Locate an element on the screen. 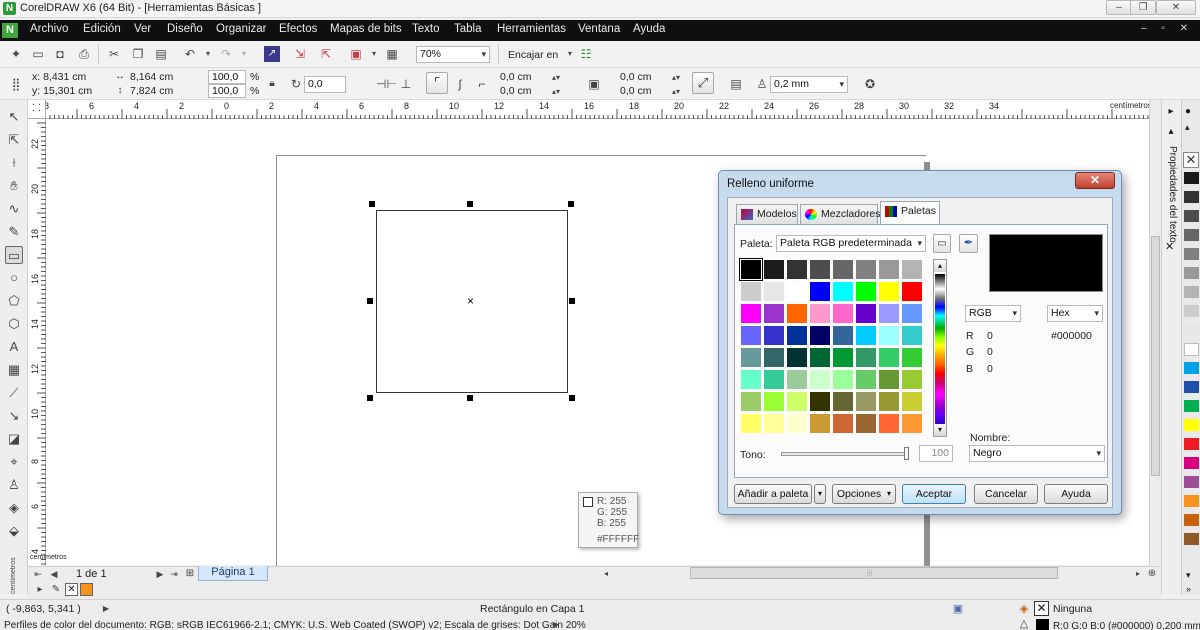 The height and width of the screenshot is (630, 1200). round-corner-button: ⌜ is located at coordinates (437, 83).